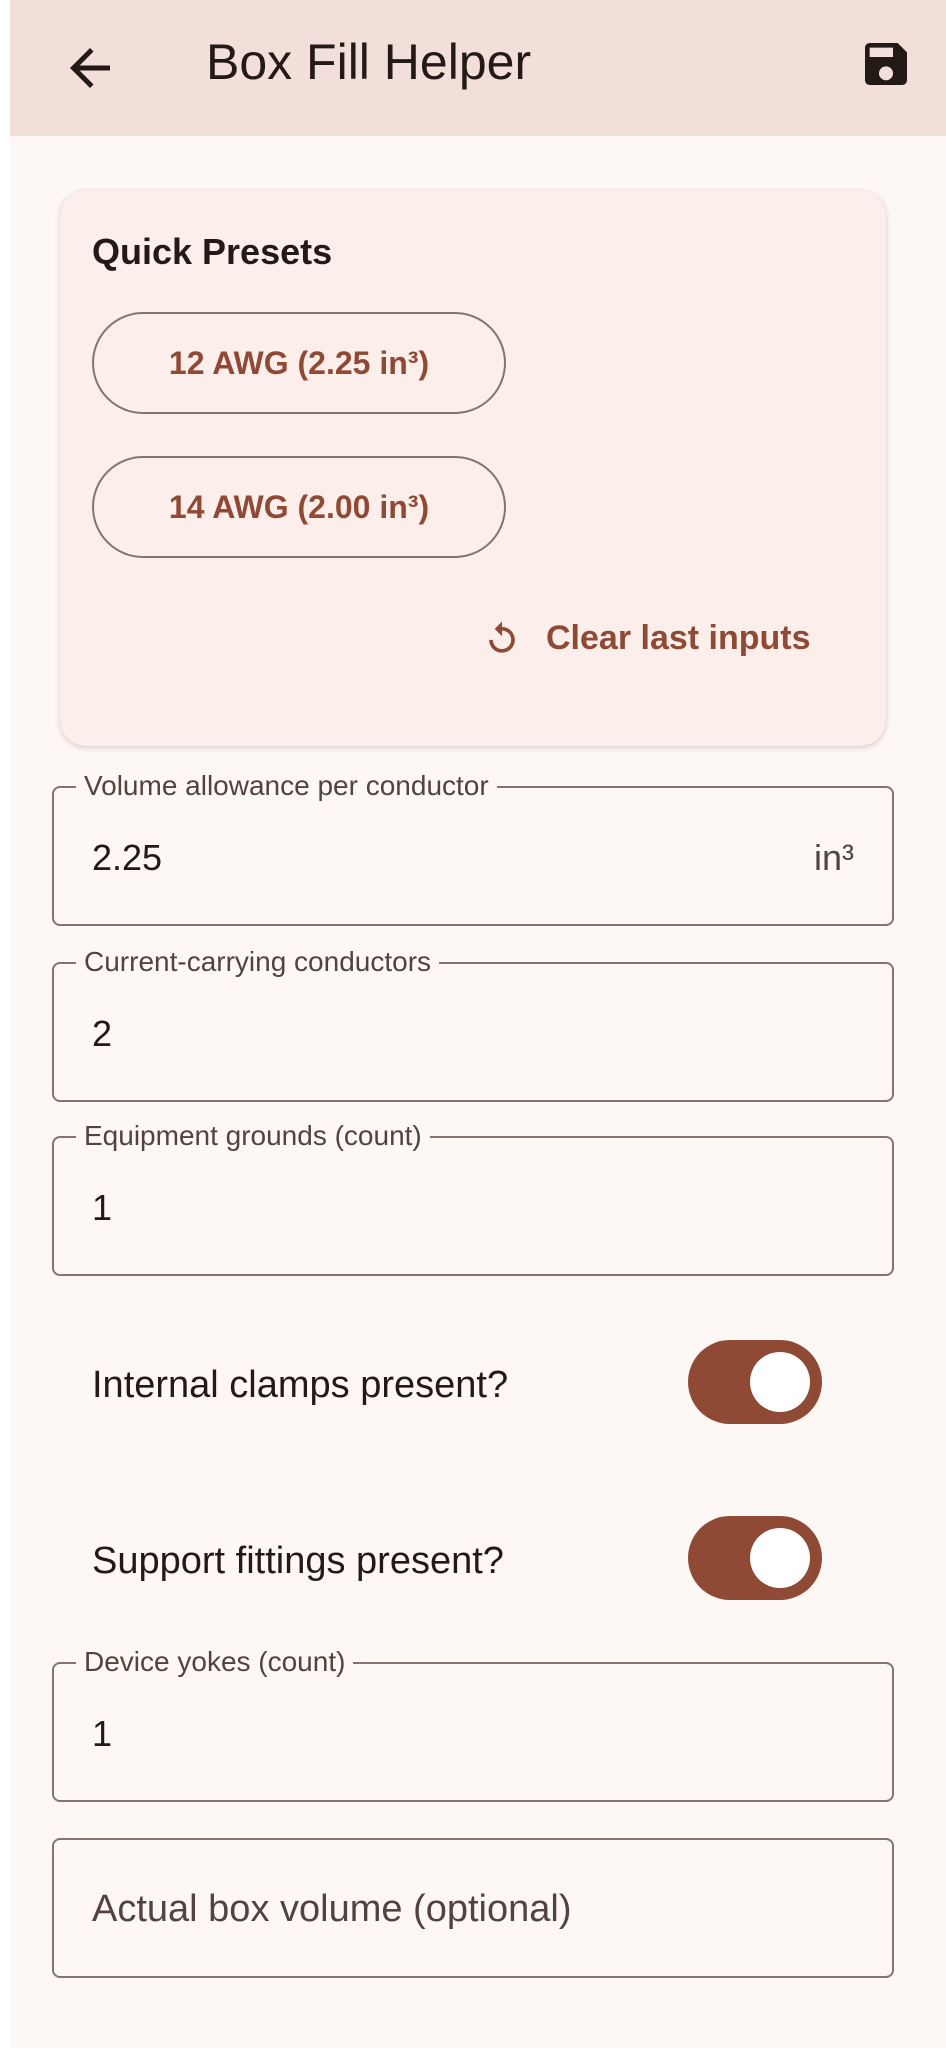 This screenshot has width=946, height=2048. I want to click on field-label: Current-carrying conductors, so click(258, 962).